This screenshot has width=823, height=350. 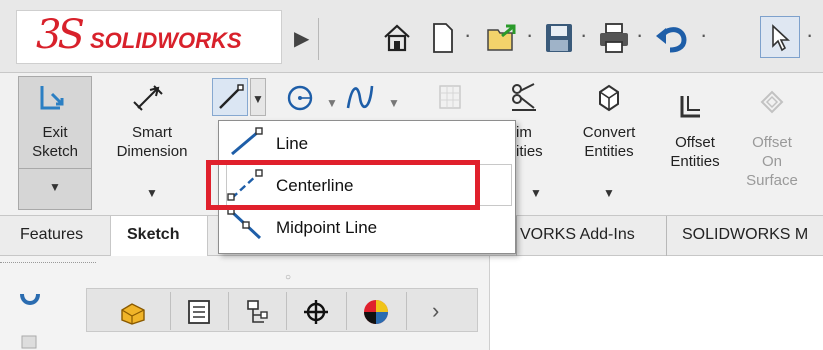 I want to click on separator, so click(x=318, y=39).